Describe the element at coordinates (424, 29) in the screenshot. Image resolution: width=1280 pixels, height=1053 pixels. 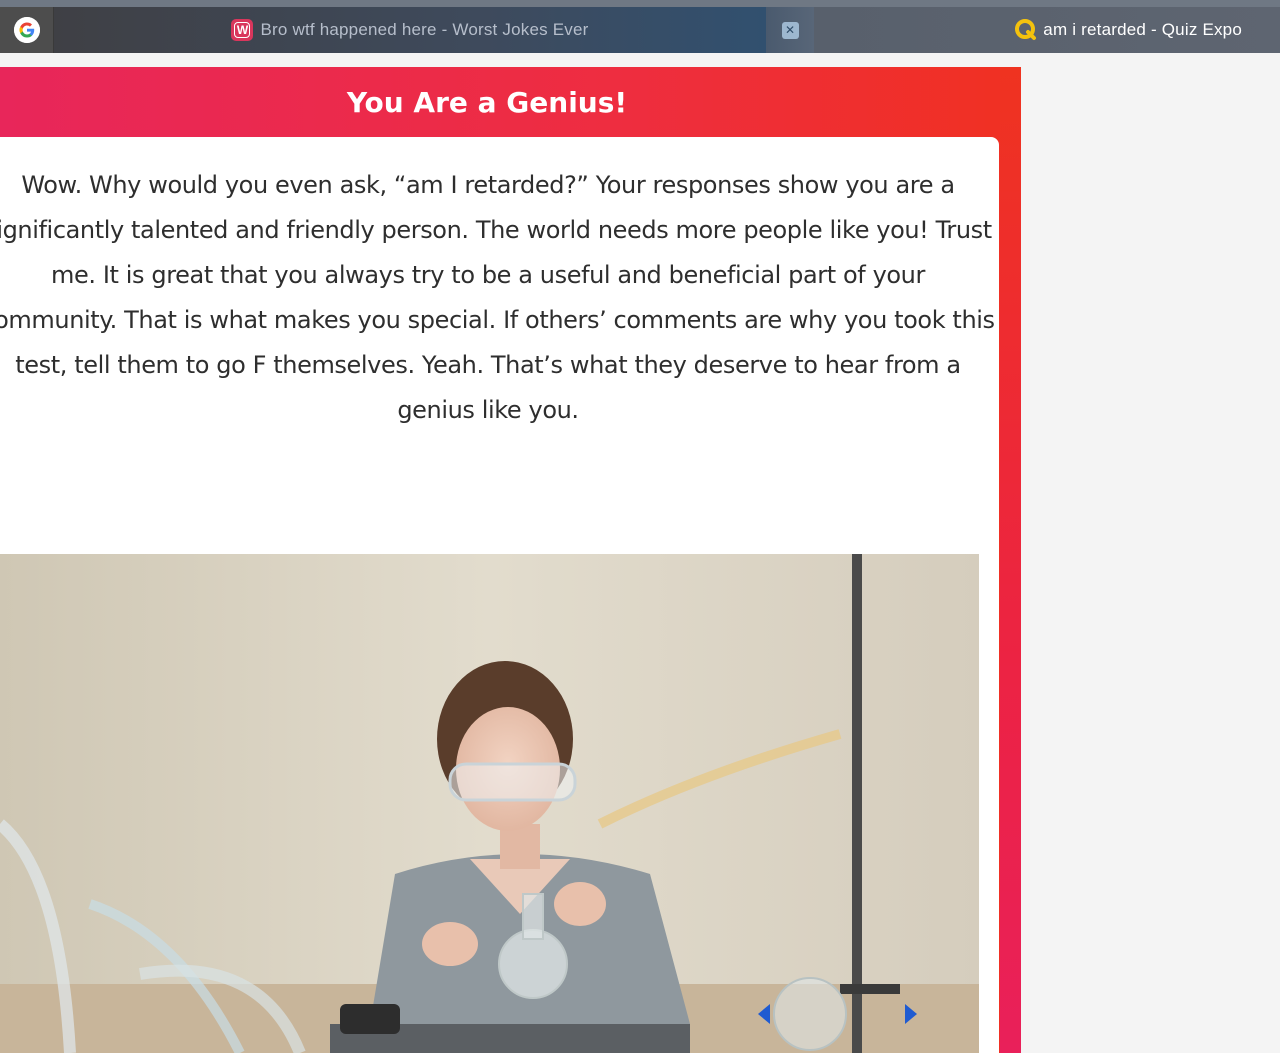
I see `tab-title-worst-jokes: Bro wtf happened here - Worst Jokes Ever` at that location.